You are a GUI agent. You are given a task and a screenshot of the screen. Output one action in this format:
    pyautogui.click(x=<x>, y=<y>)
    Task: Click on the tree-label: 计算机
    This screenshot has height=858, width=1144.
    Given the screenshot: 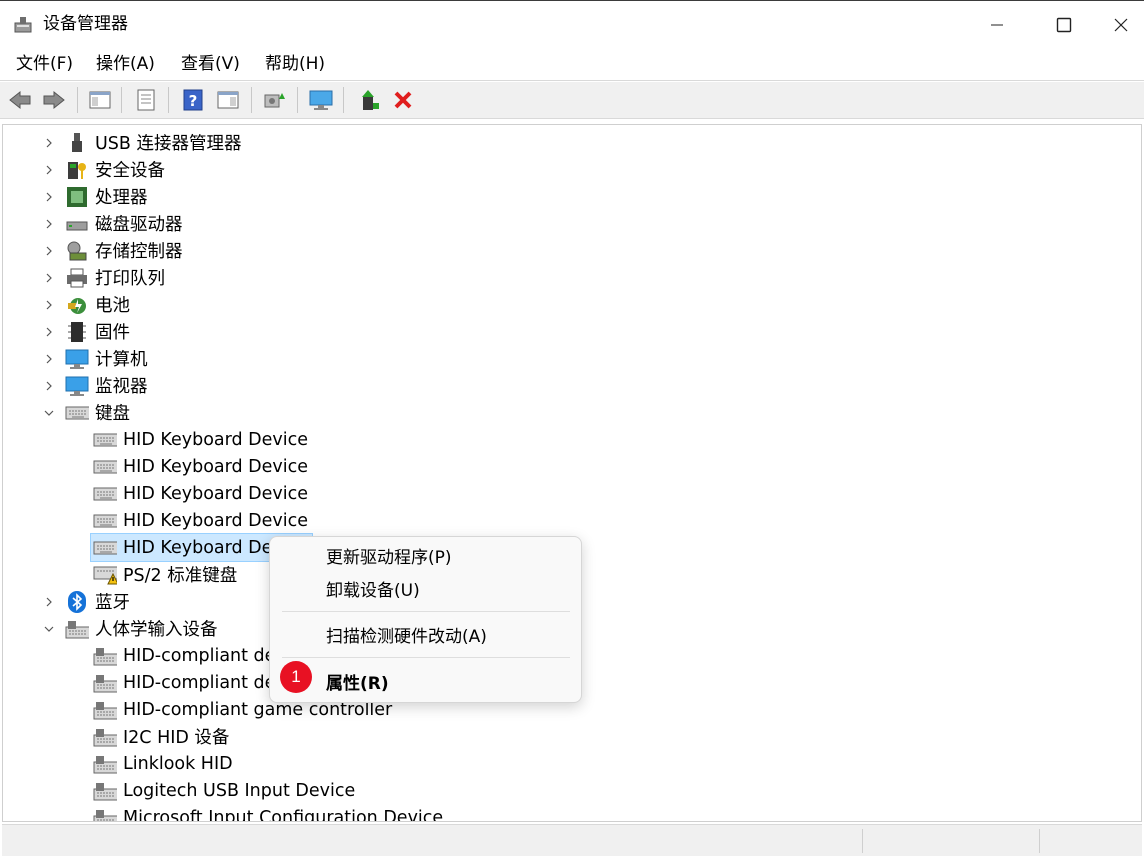 What is the action you would take?
    pyautogui.click(x=121, y=360)
    